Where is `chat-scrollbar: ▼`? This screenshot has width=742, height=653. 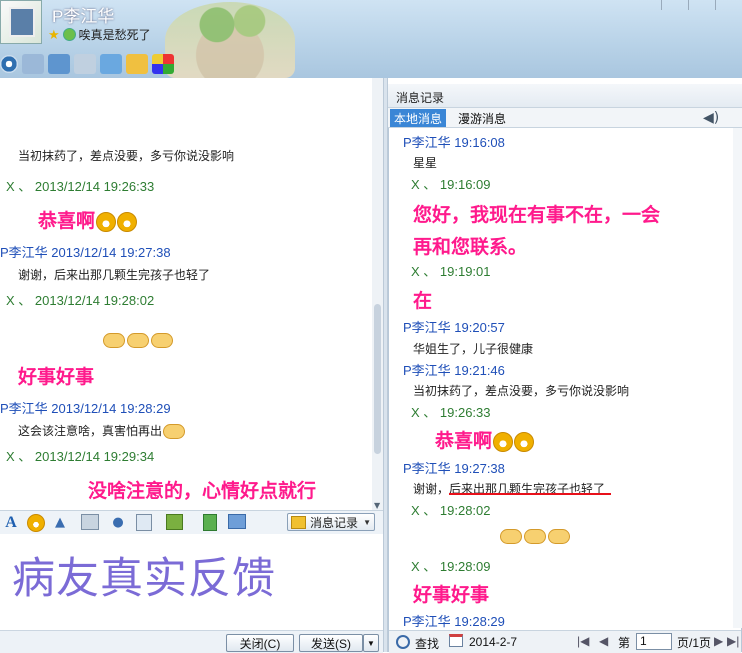
chat-scrollbar: ▼ is located at coordinates (377, 294).